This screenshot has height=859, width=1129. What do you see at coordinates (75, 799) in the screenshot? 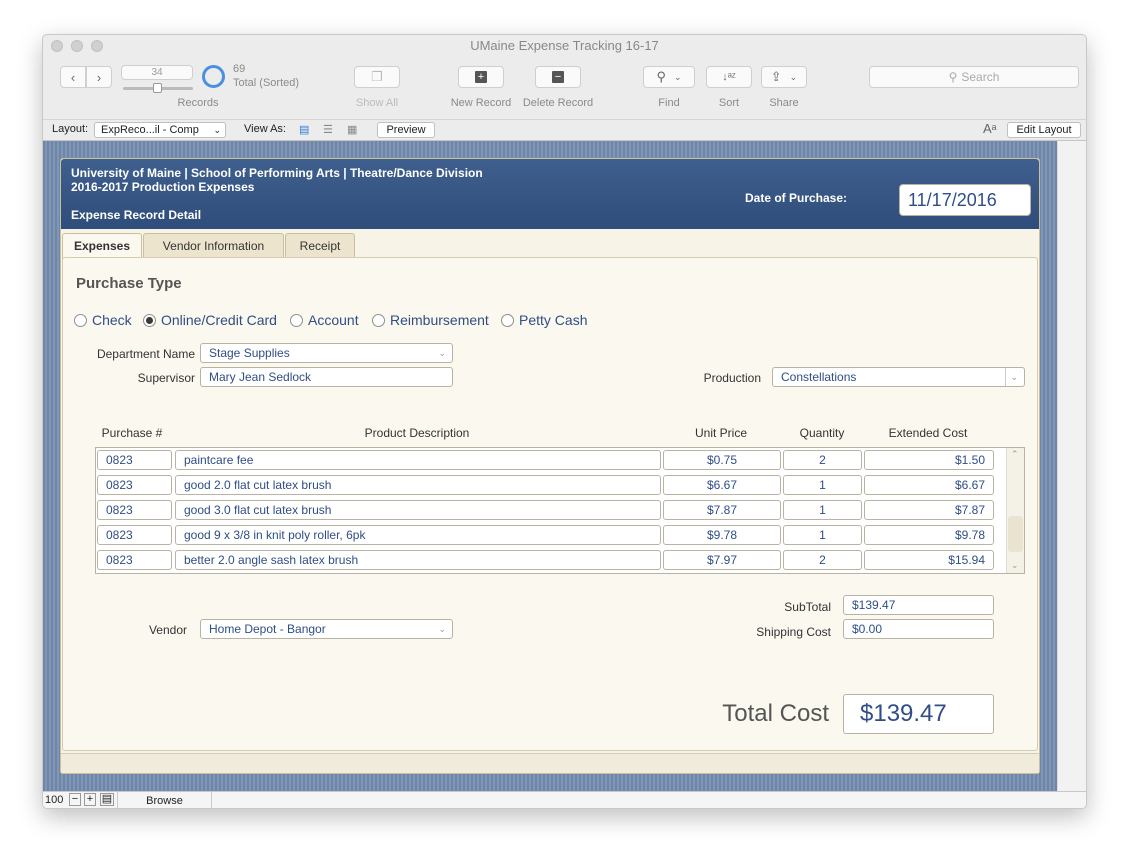
I see `zoom-out-icon: −` at bounding box center [75, 799].